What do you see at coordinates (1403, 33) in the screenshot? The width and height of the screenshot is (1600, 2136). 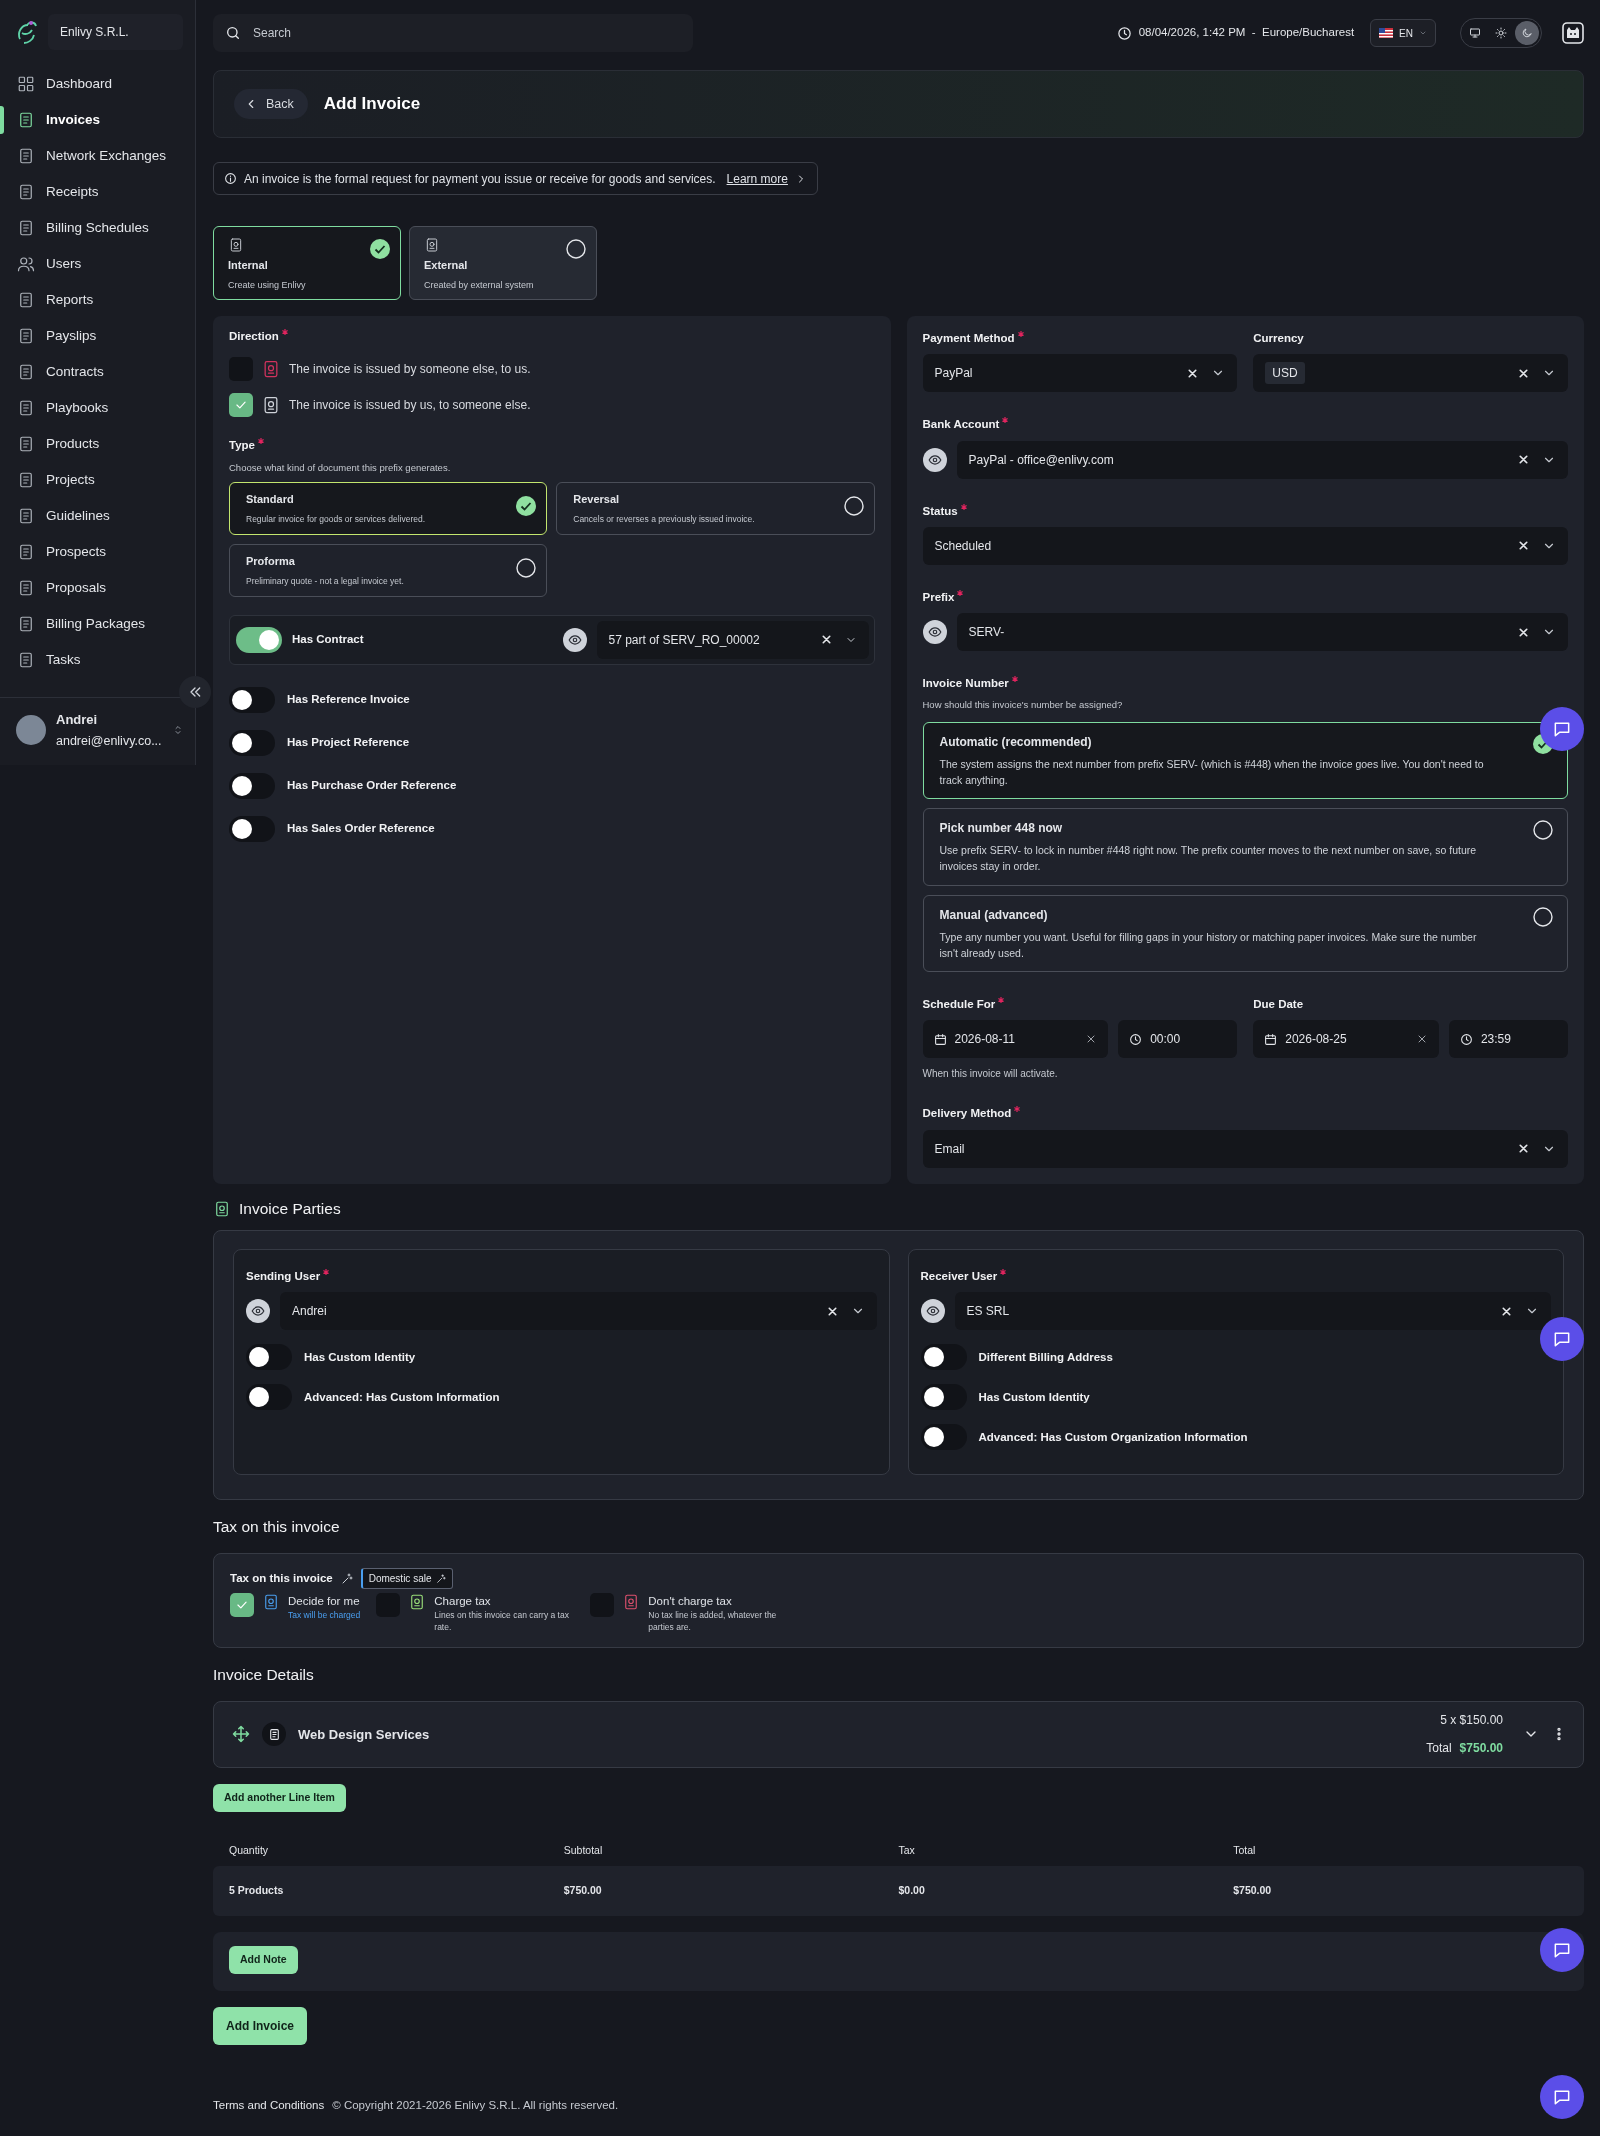 I see `language-select: EN` at bounding box center [1403, 33].